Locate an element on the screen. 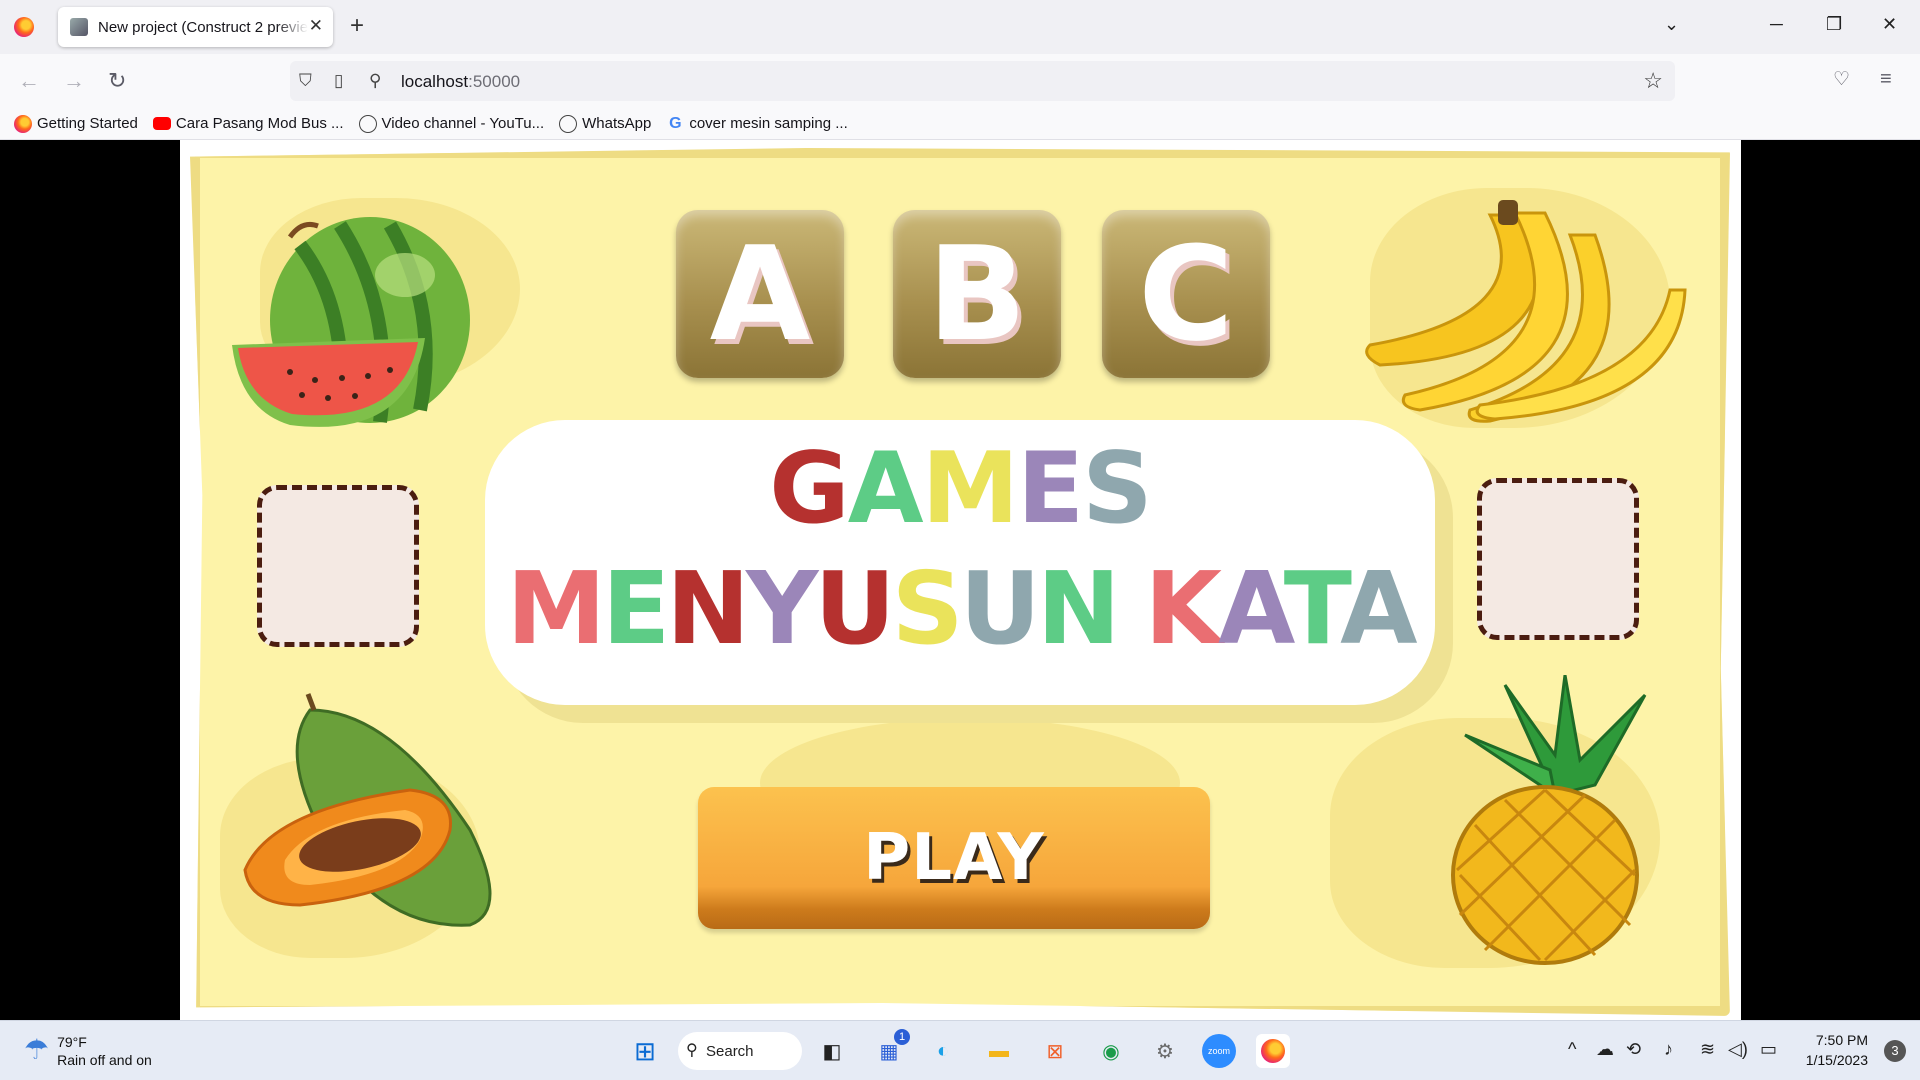  shield-icon: ⛉ is located at coordinates (305, 81).